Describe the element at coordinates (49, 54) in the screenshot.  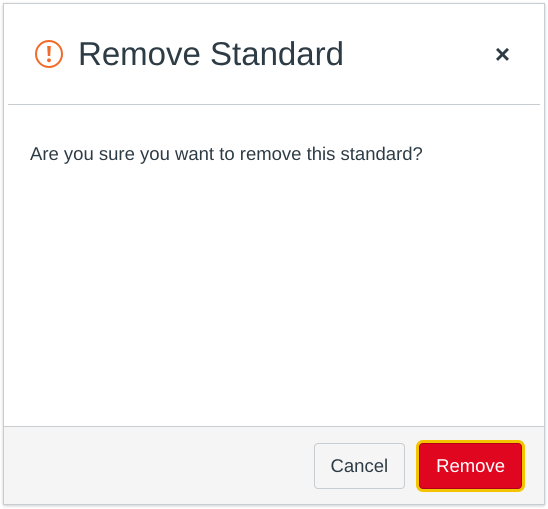
I see `warning-icon` at that location.